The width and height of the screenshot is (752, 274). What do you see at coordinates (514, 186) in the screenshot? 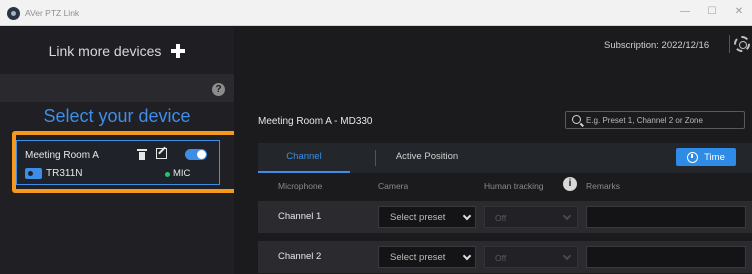
I see `column-header-human-tracking: Human tracking` at bounding box center [514, 186].